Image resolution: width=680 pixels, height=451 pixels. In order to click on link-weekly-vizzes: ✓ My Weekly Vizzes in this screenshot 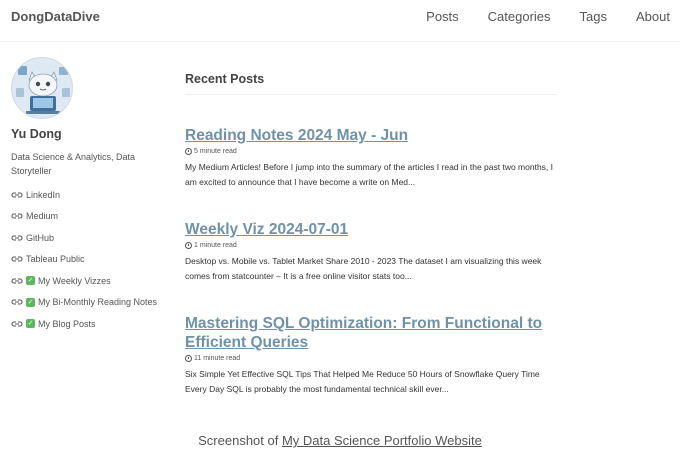, I will do `click(93, 281)`.